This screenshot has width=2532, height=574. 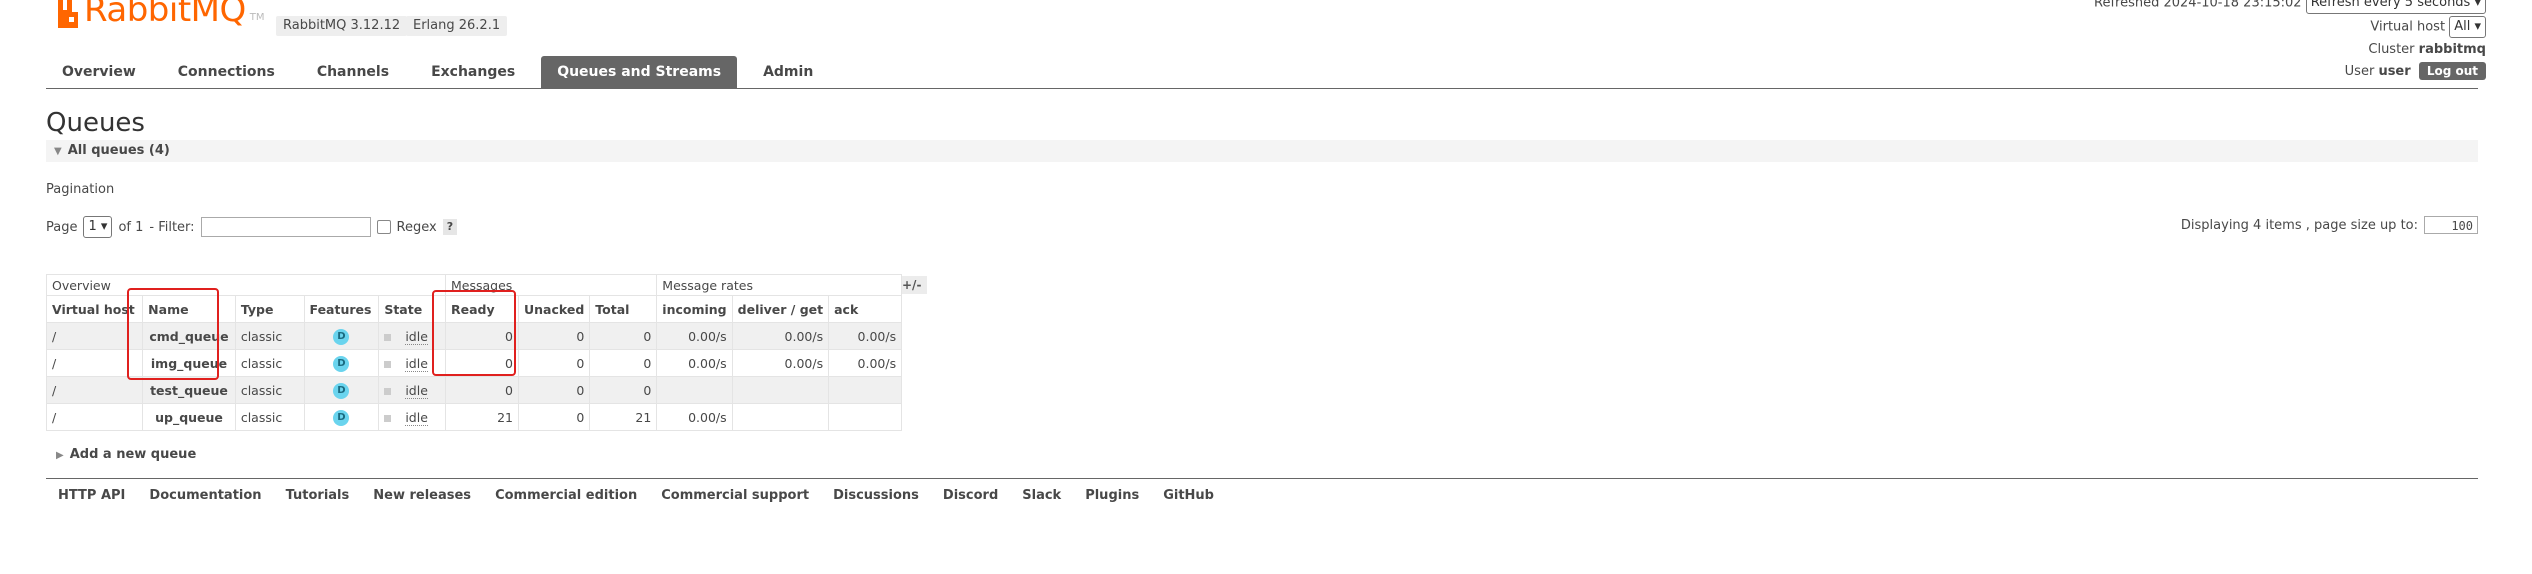 What do you see at coordinates (876, 495) in the screenshot?
I see `footer-link-discussions: Discussions` at bounding box center [876, 495].